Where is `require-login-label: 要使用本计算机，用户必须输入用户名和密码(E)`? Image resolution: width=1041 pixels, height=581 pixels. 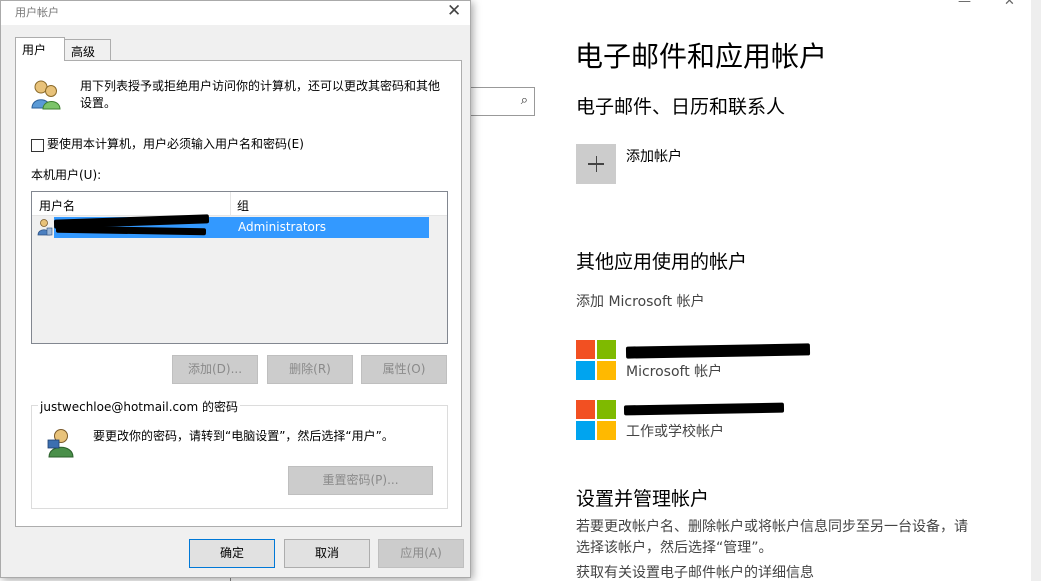 require-login-label: 要使用本计算机，用户必须输入用户名和密码(E) is located at coordinates (175, 144).